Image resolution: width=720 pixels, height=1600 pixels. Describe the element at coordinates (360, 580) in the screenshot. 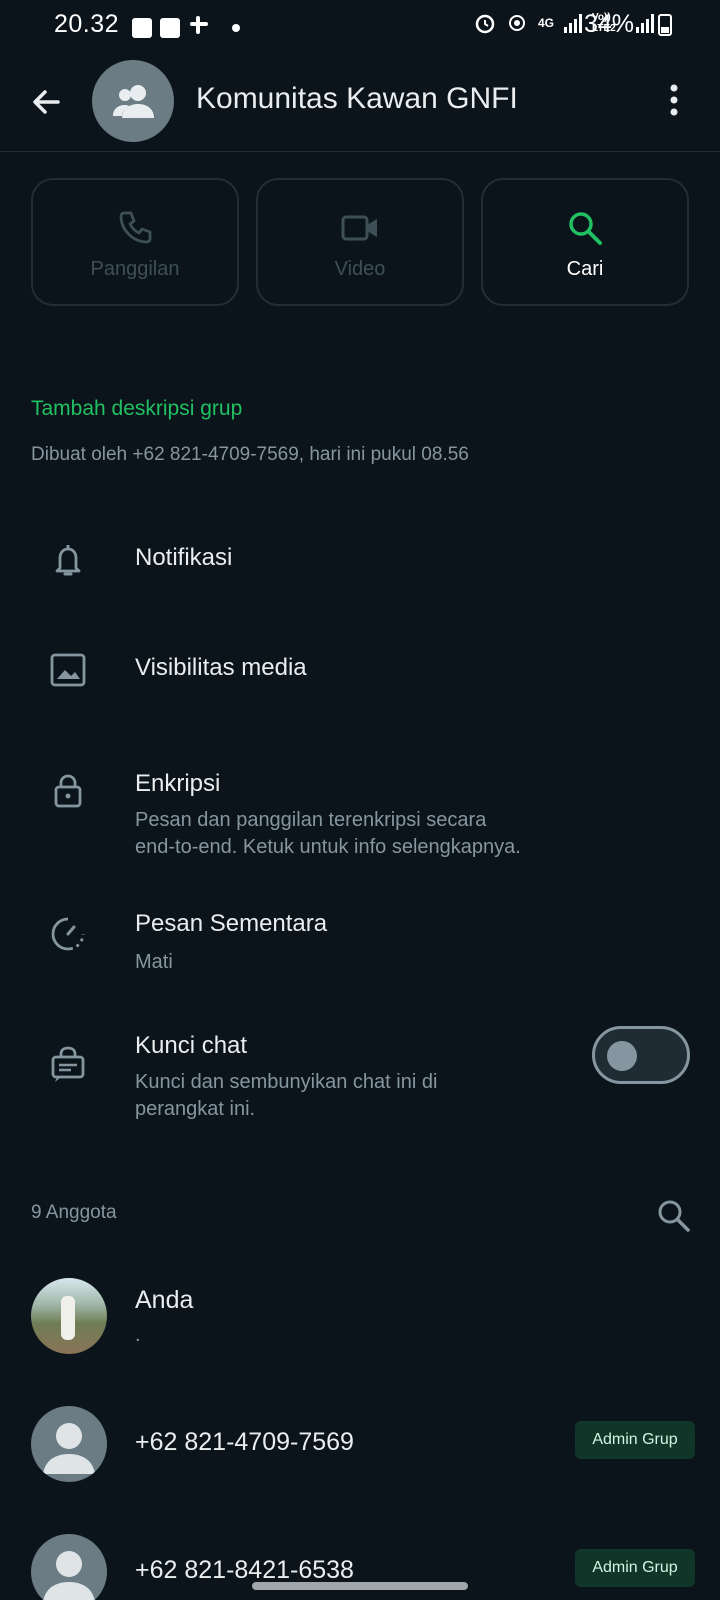

I see `settings-notifications: Notifikasi` at that location.